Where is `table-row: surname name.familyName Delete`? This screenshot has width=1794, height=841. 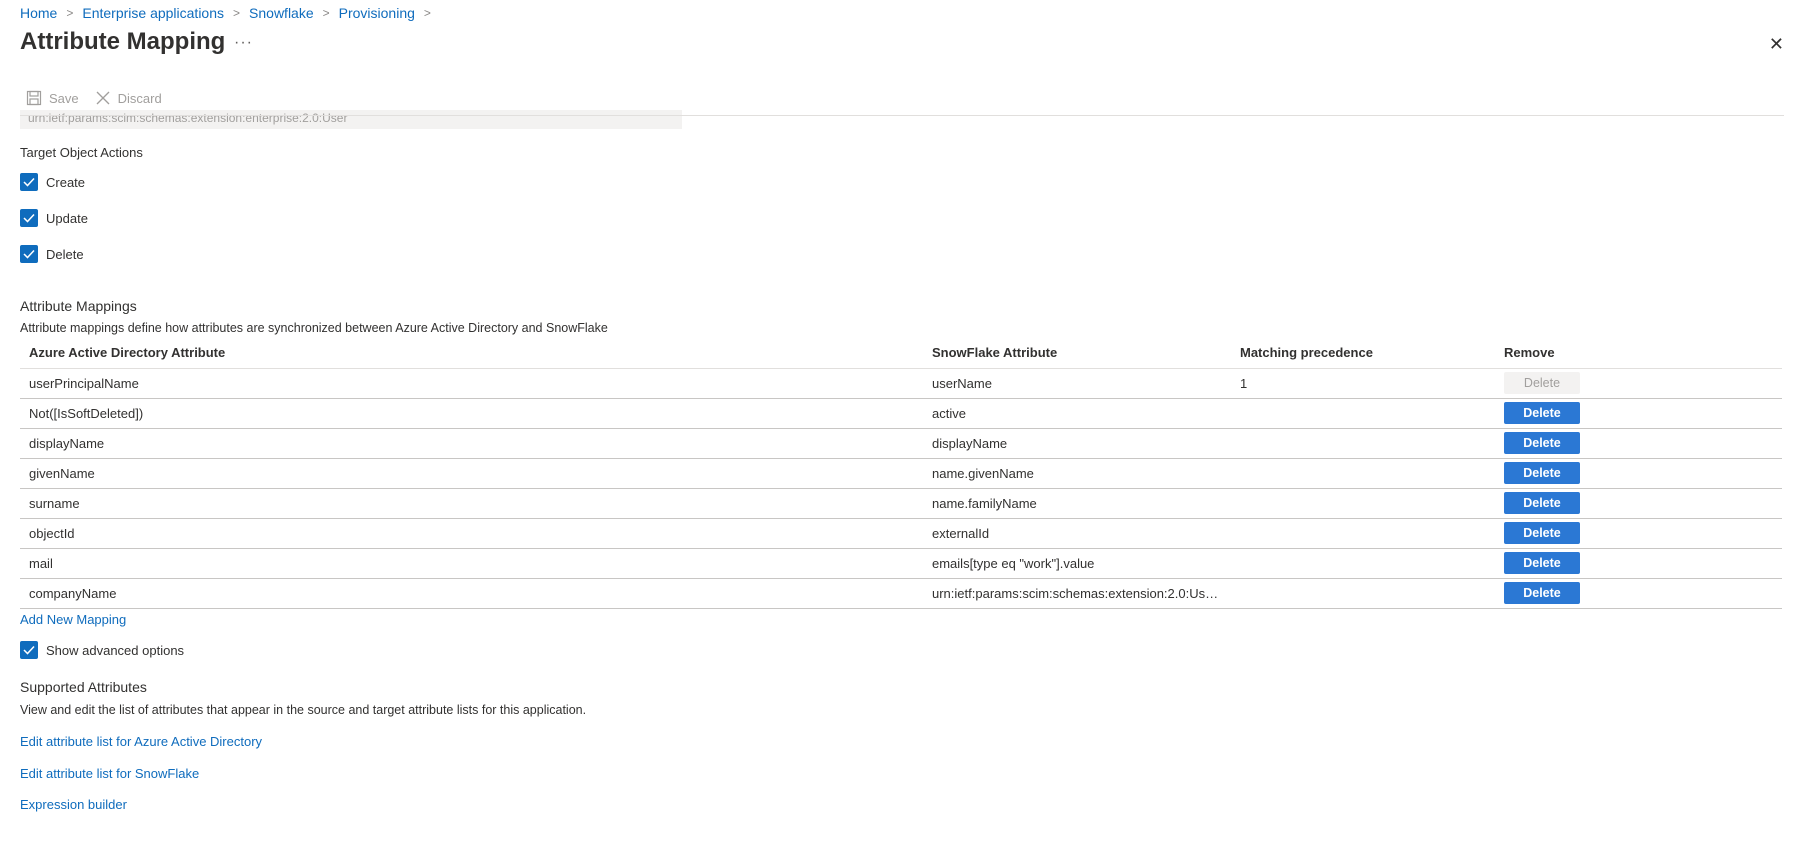
table-row: surname name.familyName Delete is located at coordinates (901, 503).